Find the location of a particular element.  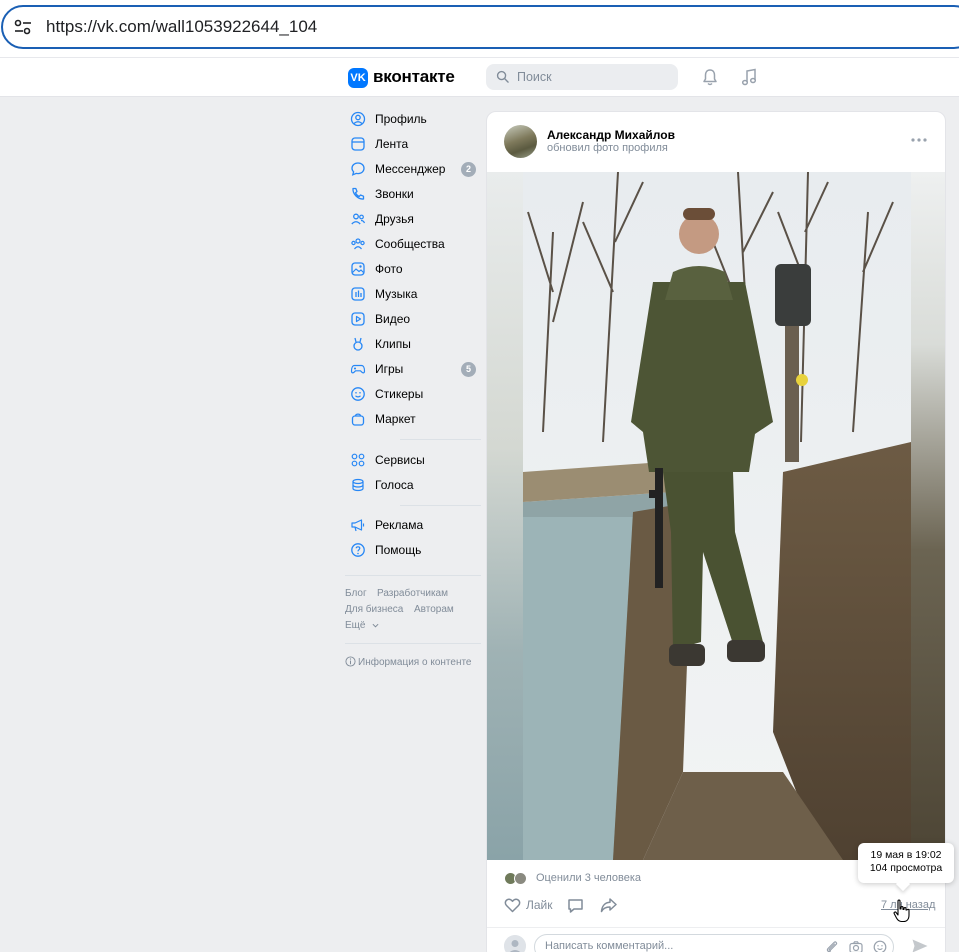

smile-icon is located at coordinates (358, 394).